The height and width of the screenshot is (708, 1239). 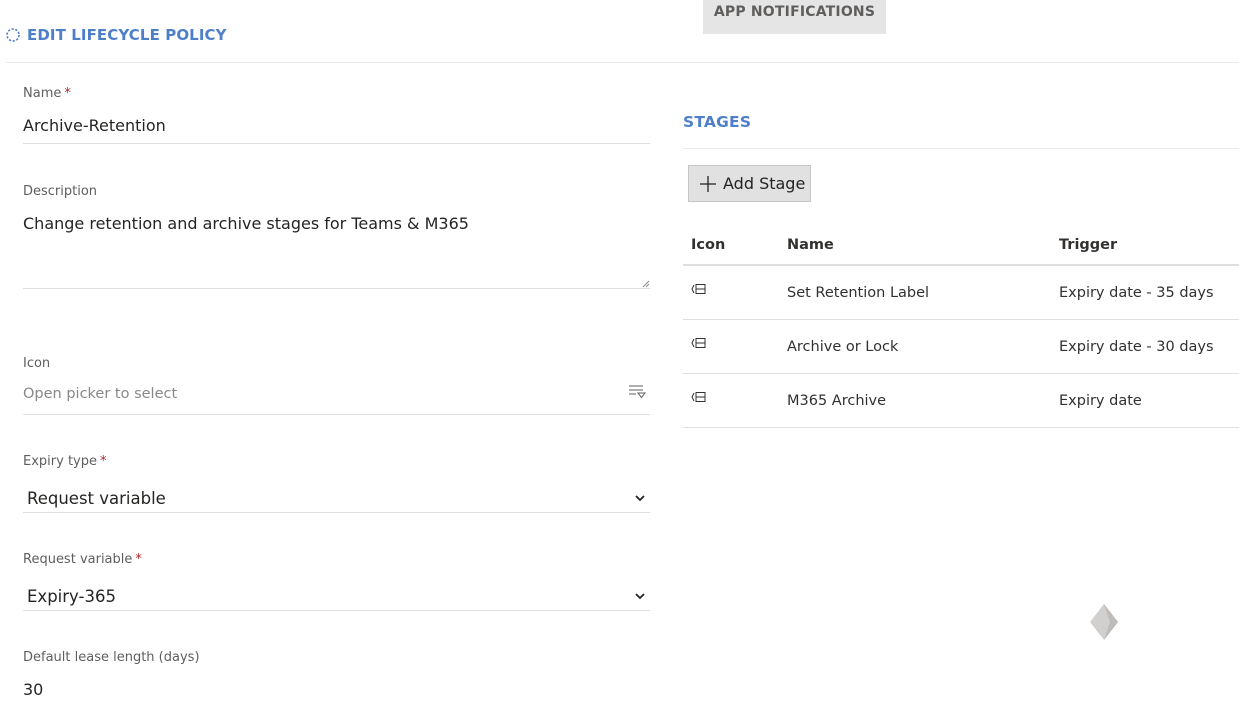 I want to click on expiry-type-label: Expiry type *, so click(x=65, y=461).